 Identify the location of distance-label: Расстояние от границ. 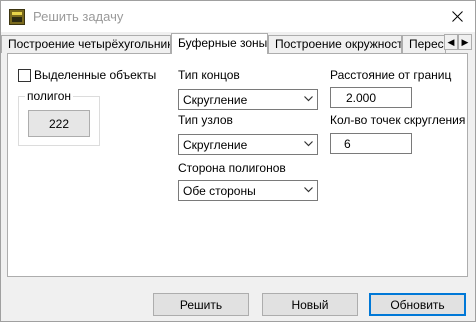
(391, 75).